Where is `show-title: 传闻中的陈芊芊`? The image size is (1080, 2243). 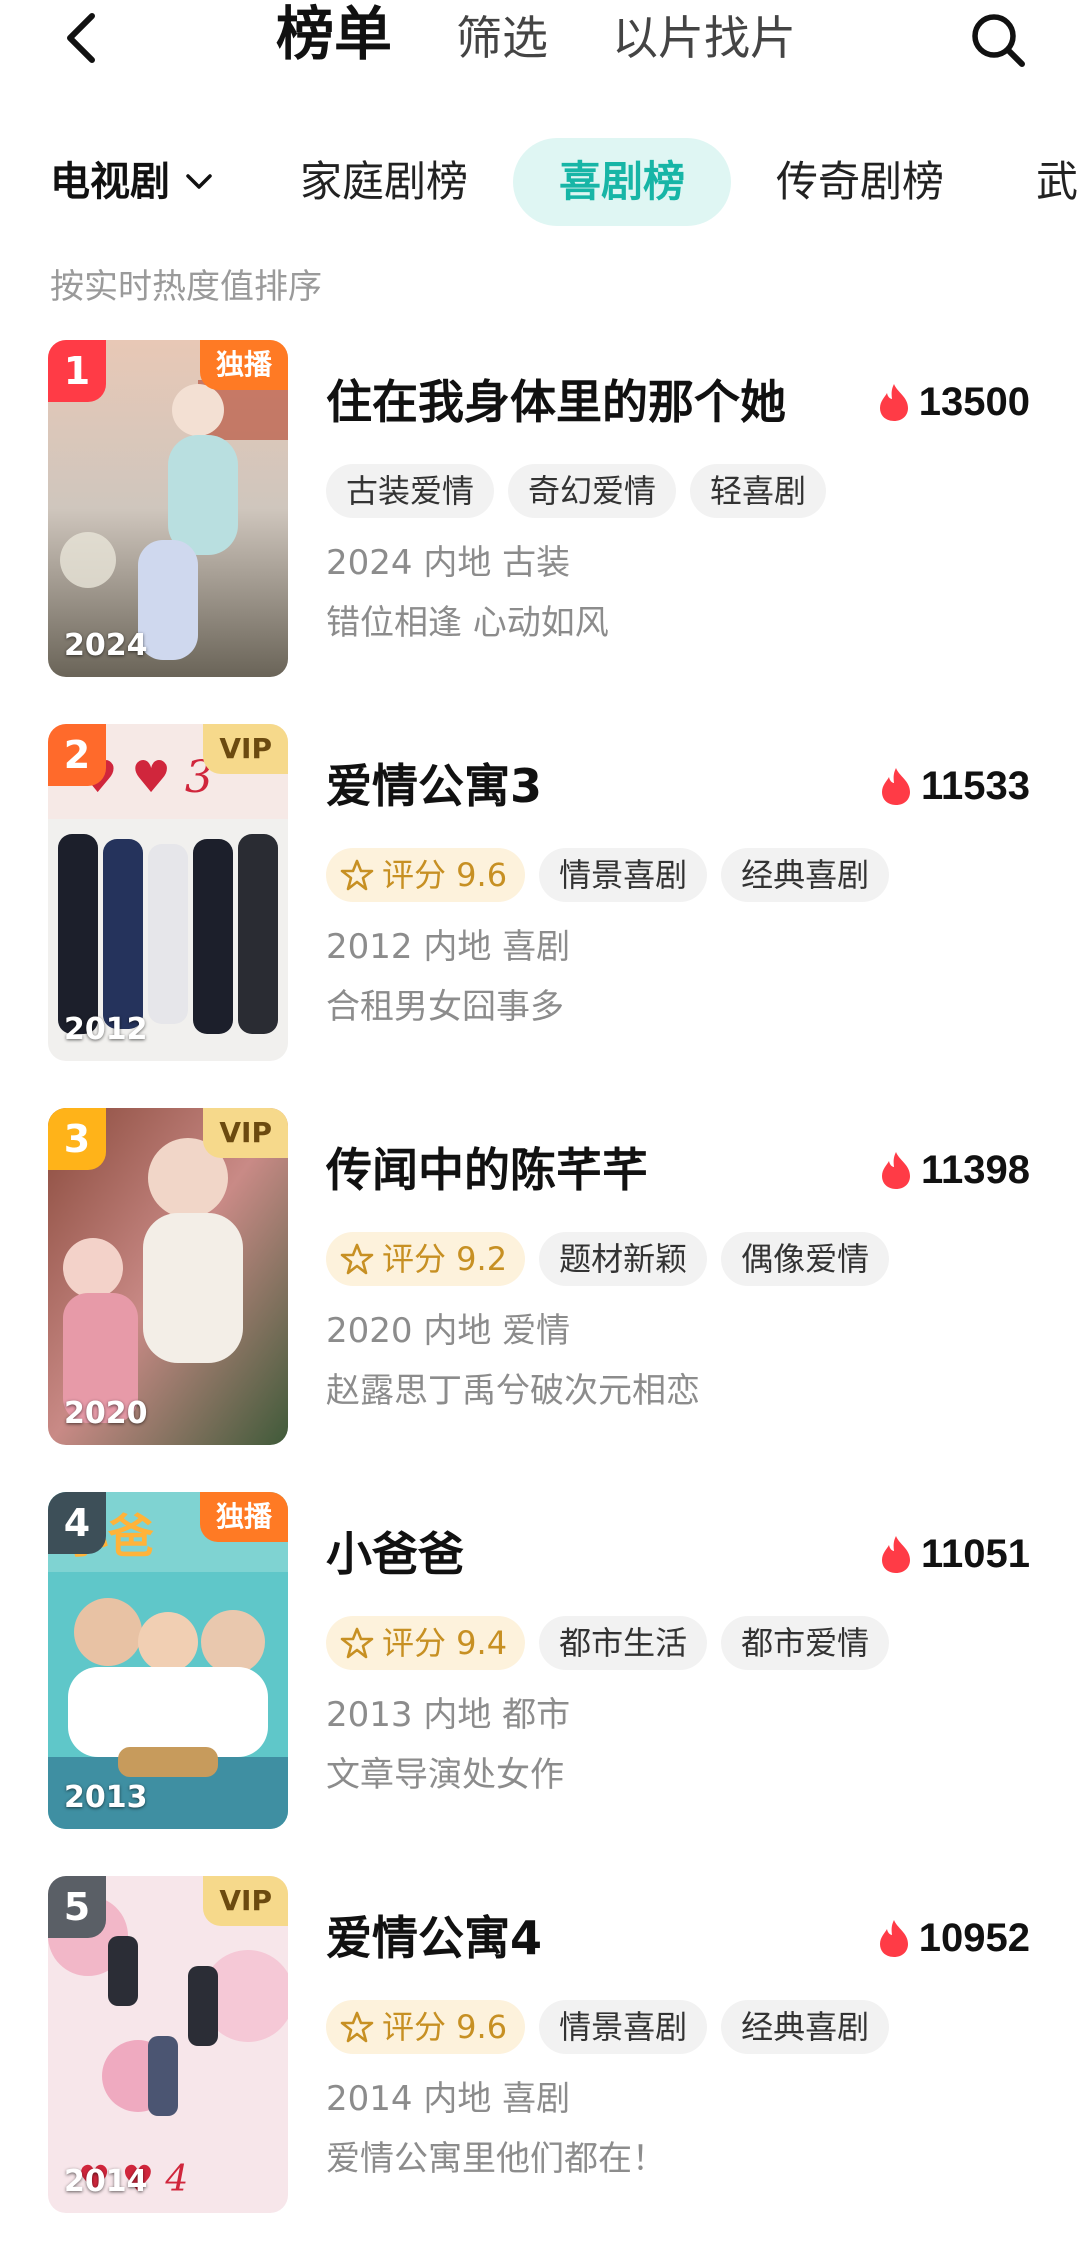
show-title: 传闻中的陈芊芊 is located at coordinates (487, 1170).